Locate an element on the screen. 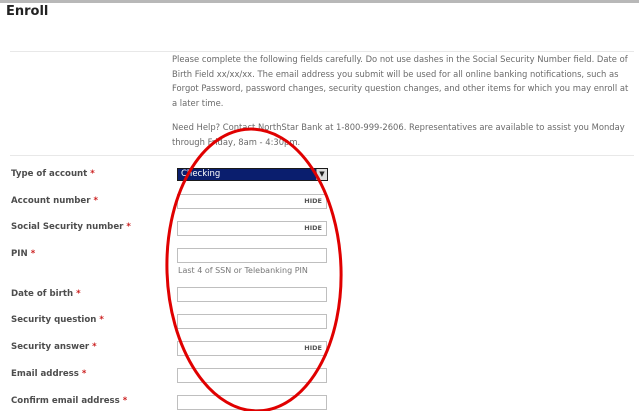 The width and height of the screenshot is (639, 415). confirm-email-label: Confirm email address * is located at coordinates (69, 401).